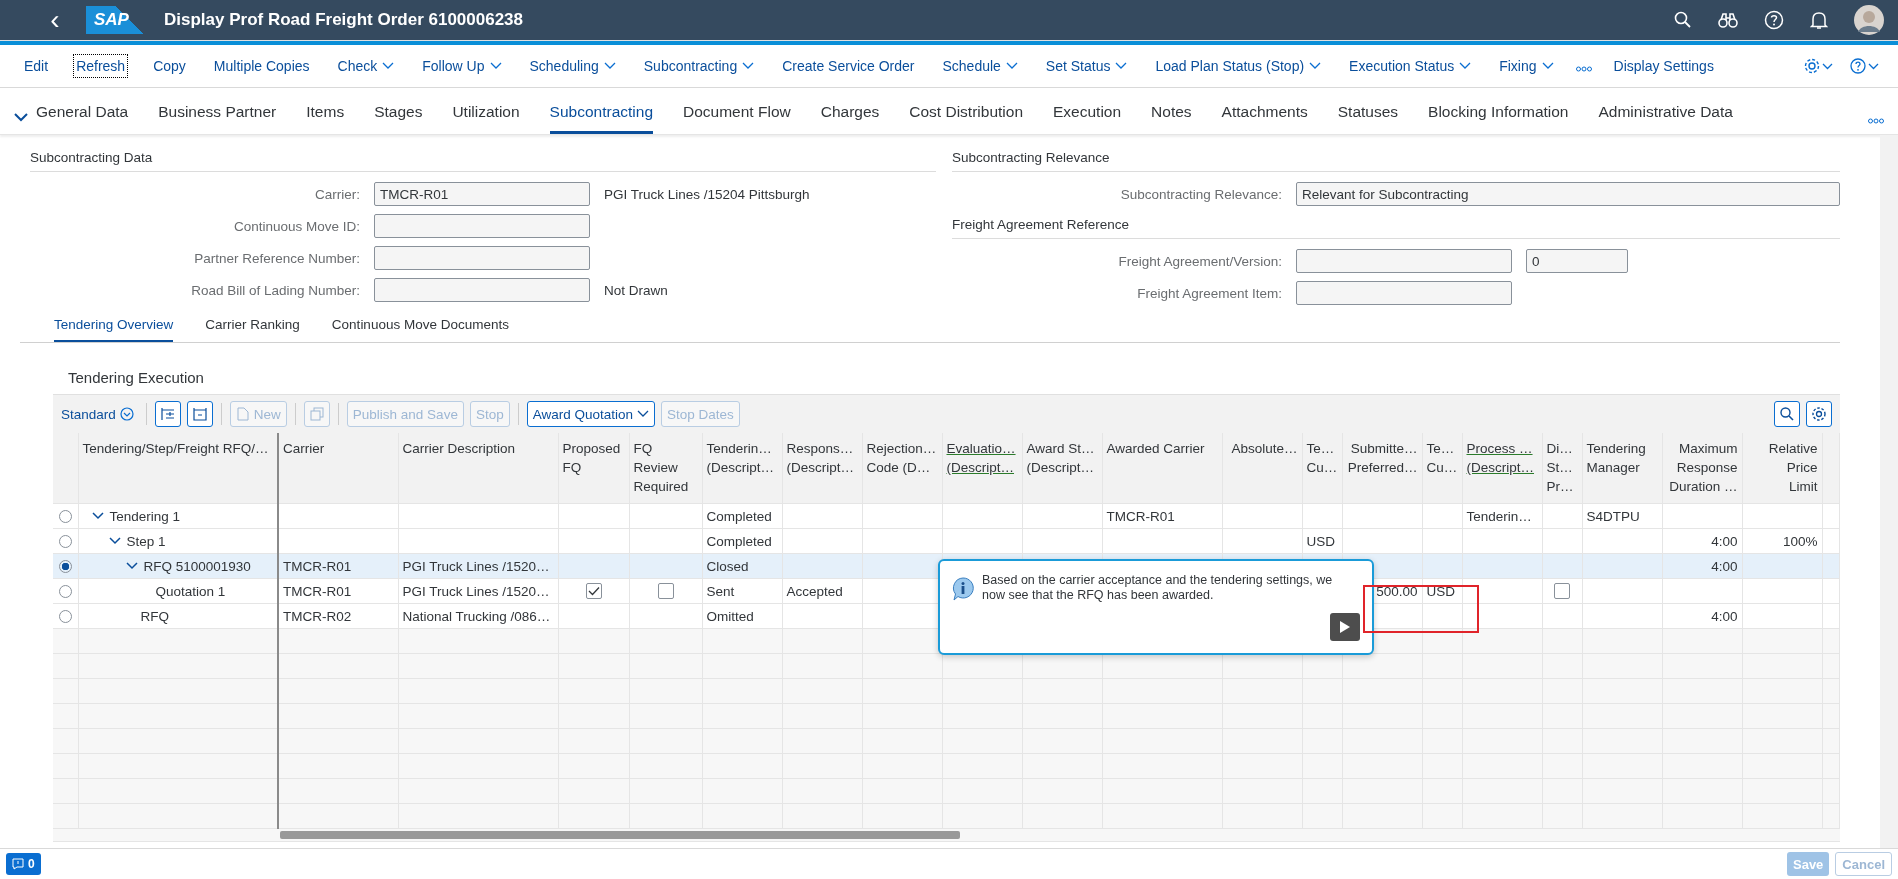  What do you see at coordinates (1086, 66) in the screenshot?
I see `toolbar-button: Set Status` at bounding box center [1086, 66].